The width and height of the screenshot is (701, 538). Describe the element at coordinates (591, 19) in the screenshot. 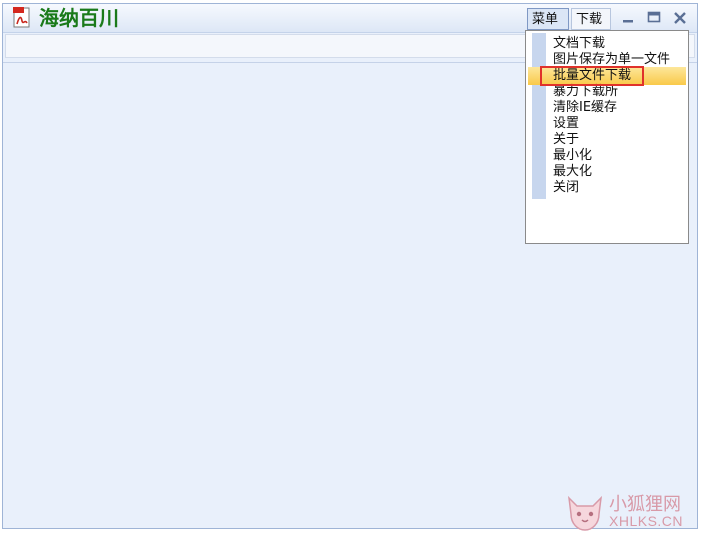

I see `download-button: 下载` at that location.